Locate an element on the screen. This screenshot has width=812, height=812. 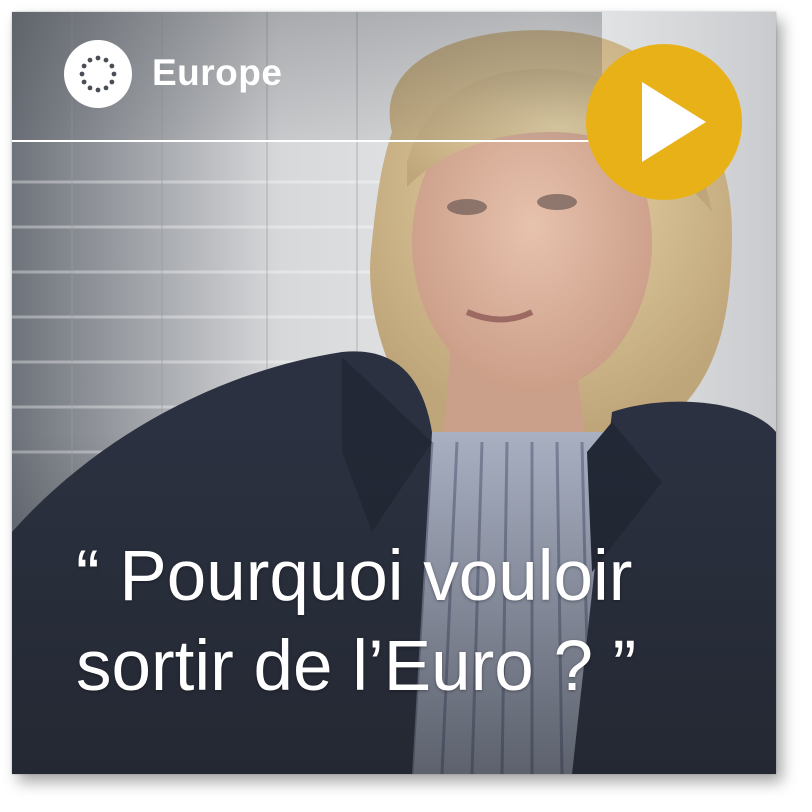
quote-line-1: “ Pourquoi vouloir is located at coordinates (354, 576).